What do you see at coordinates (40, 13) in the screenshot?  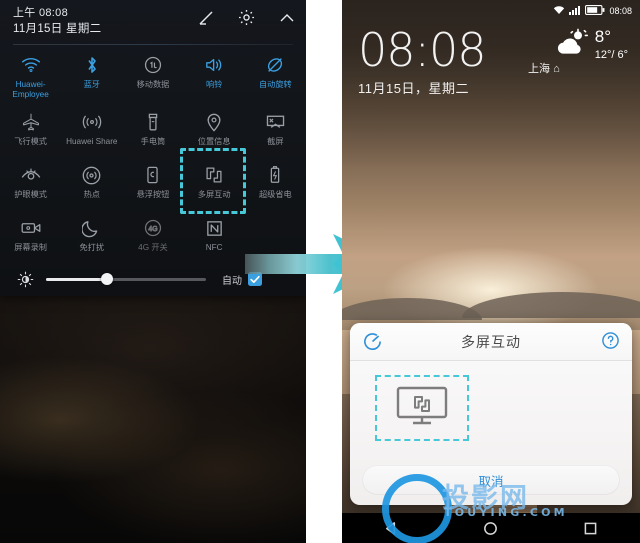 I see `status-time: 上午 08:08` at bounding box center [40, 13].